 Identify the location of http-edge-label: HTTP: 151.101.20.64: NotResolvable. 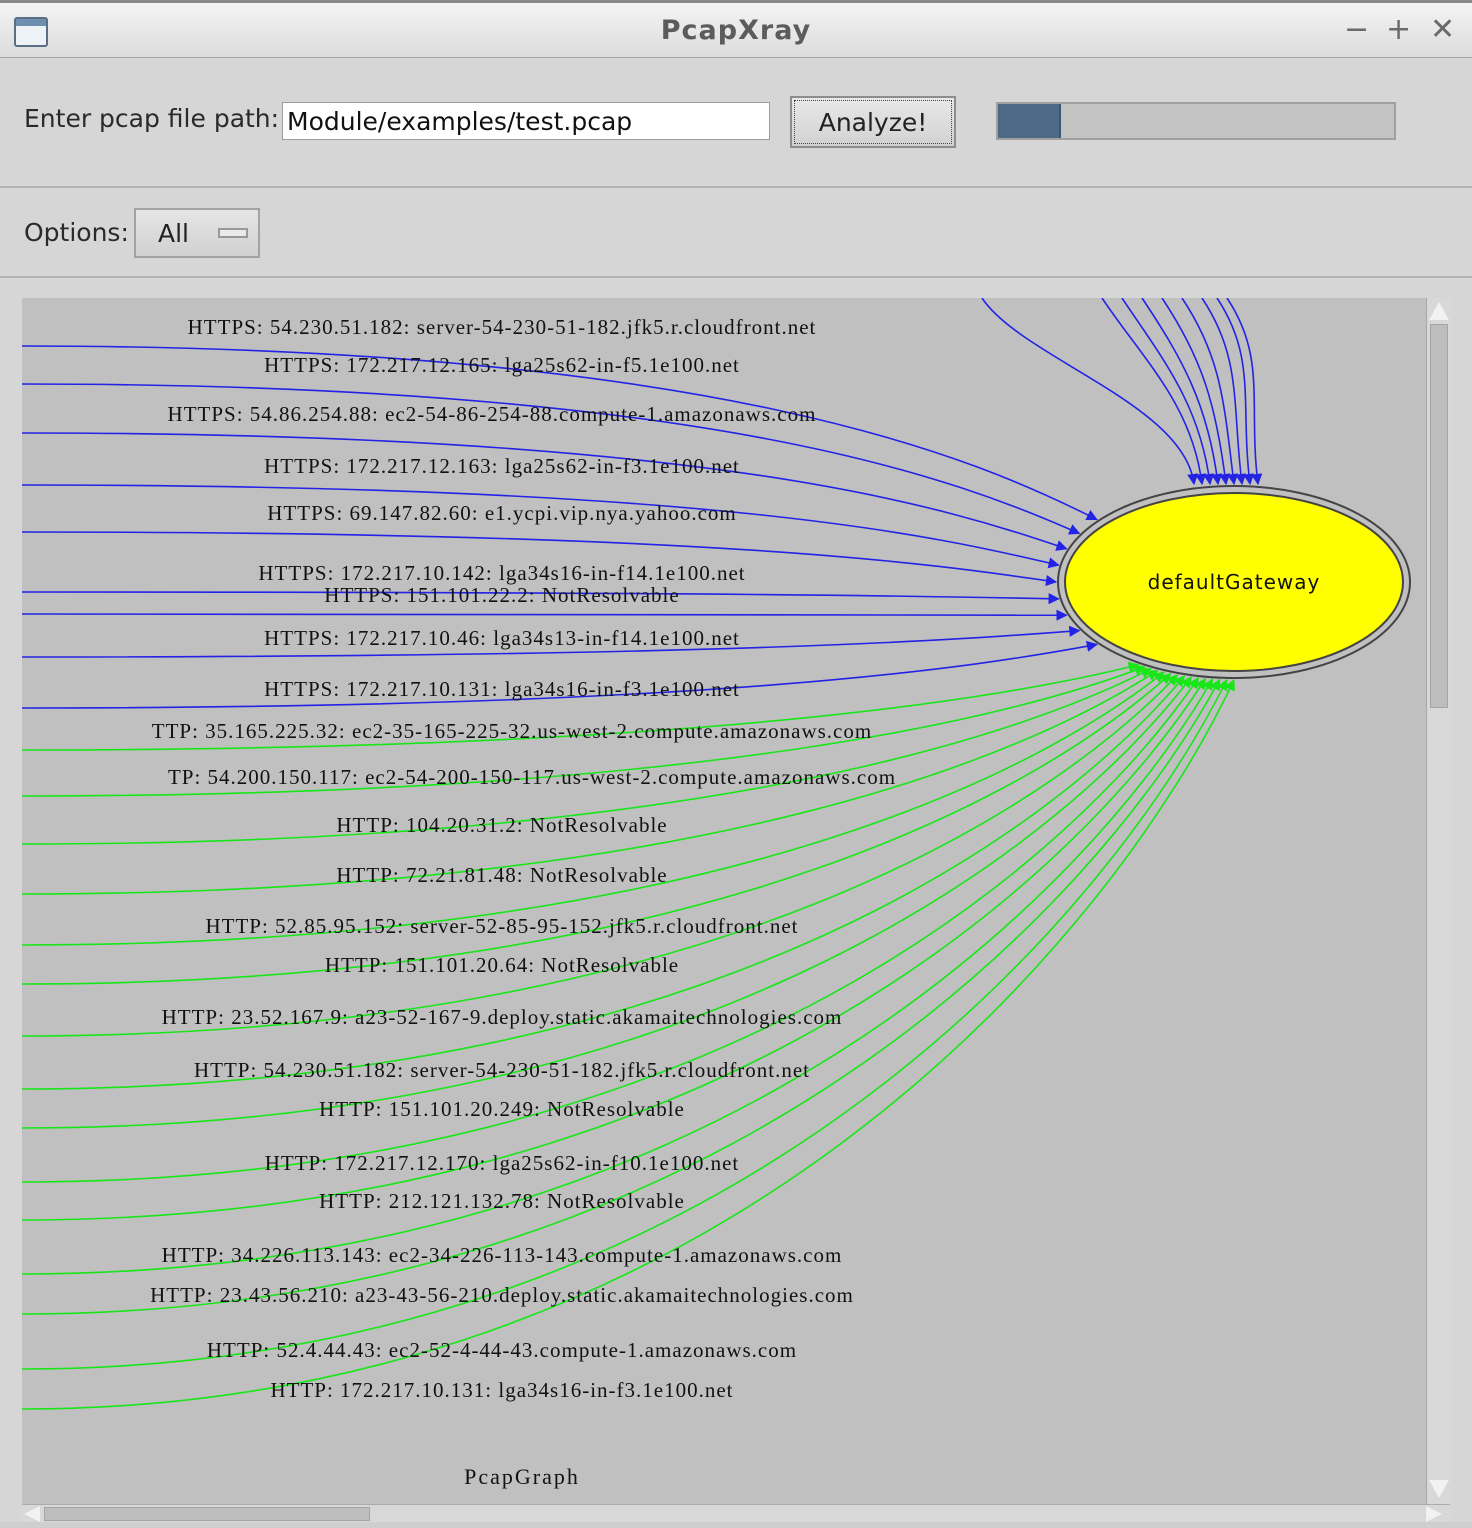
(502, 965).